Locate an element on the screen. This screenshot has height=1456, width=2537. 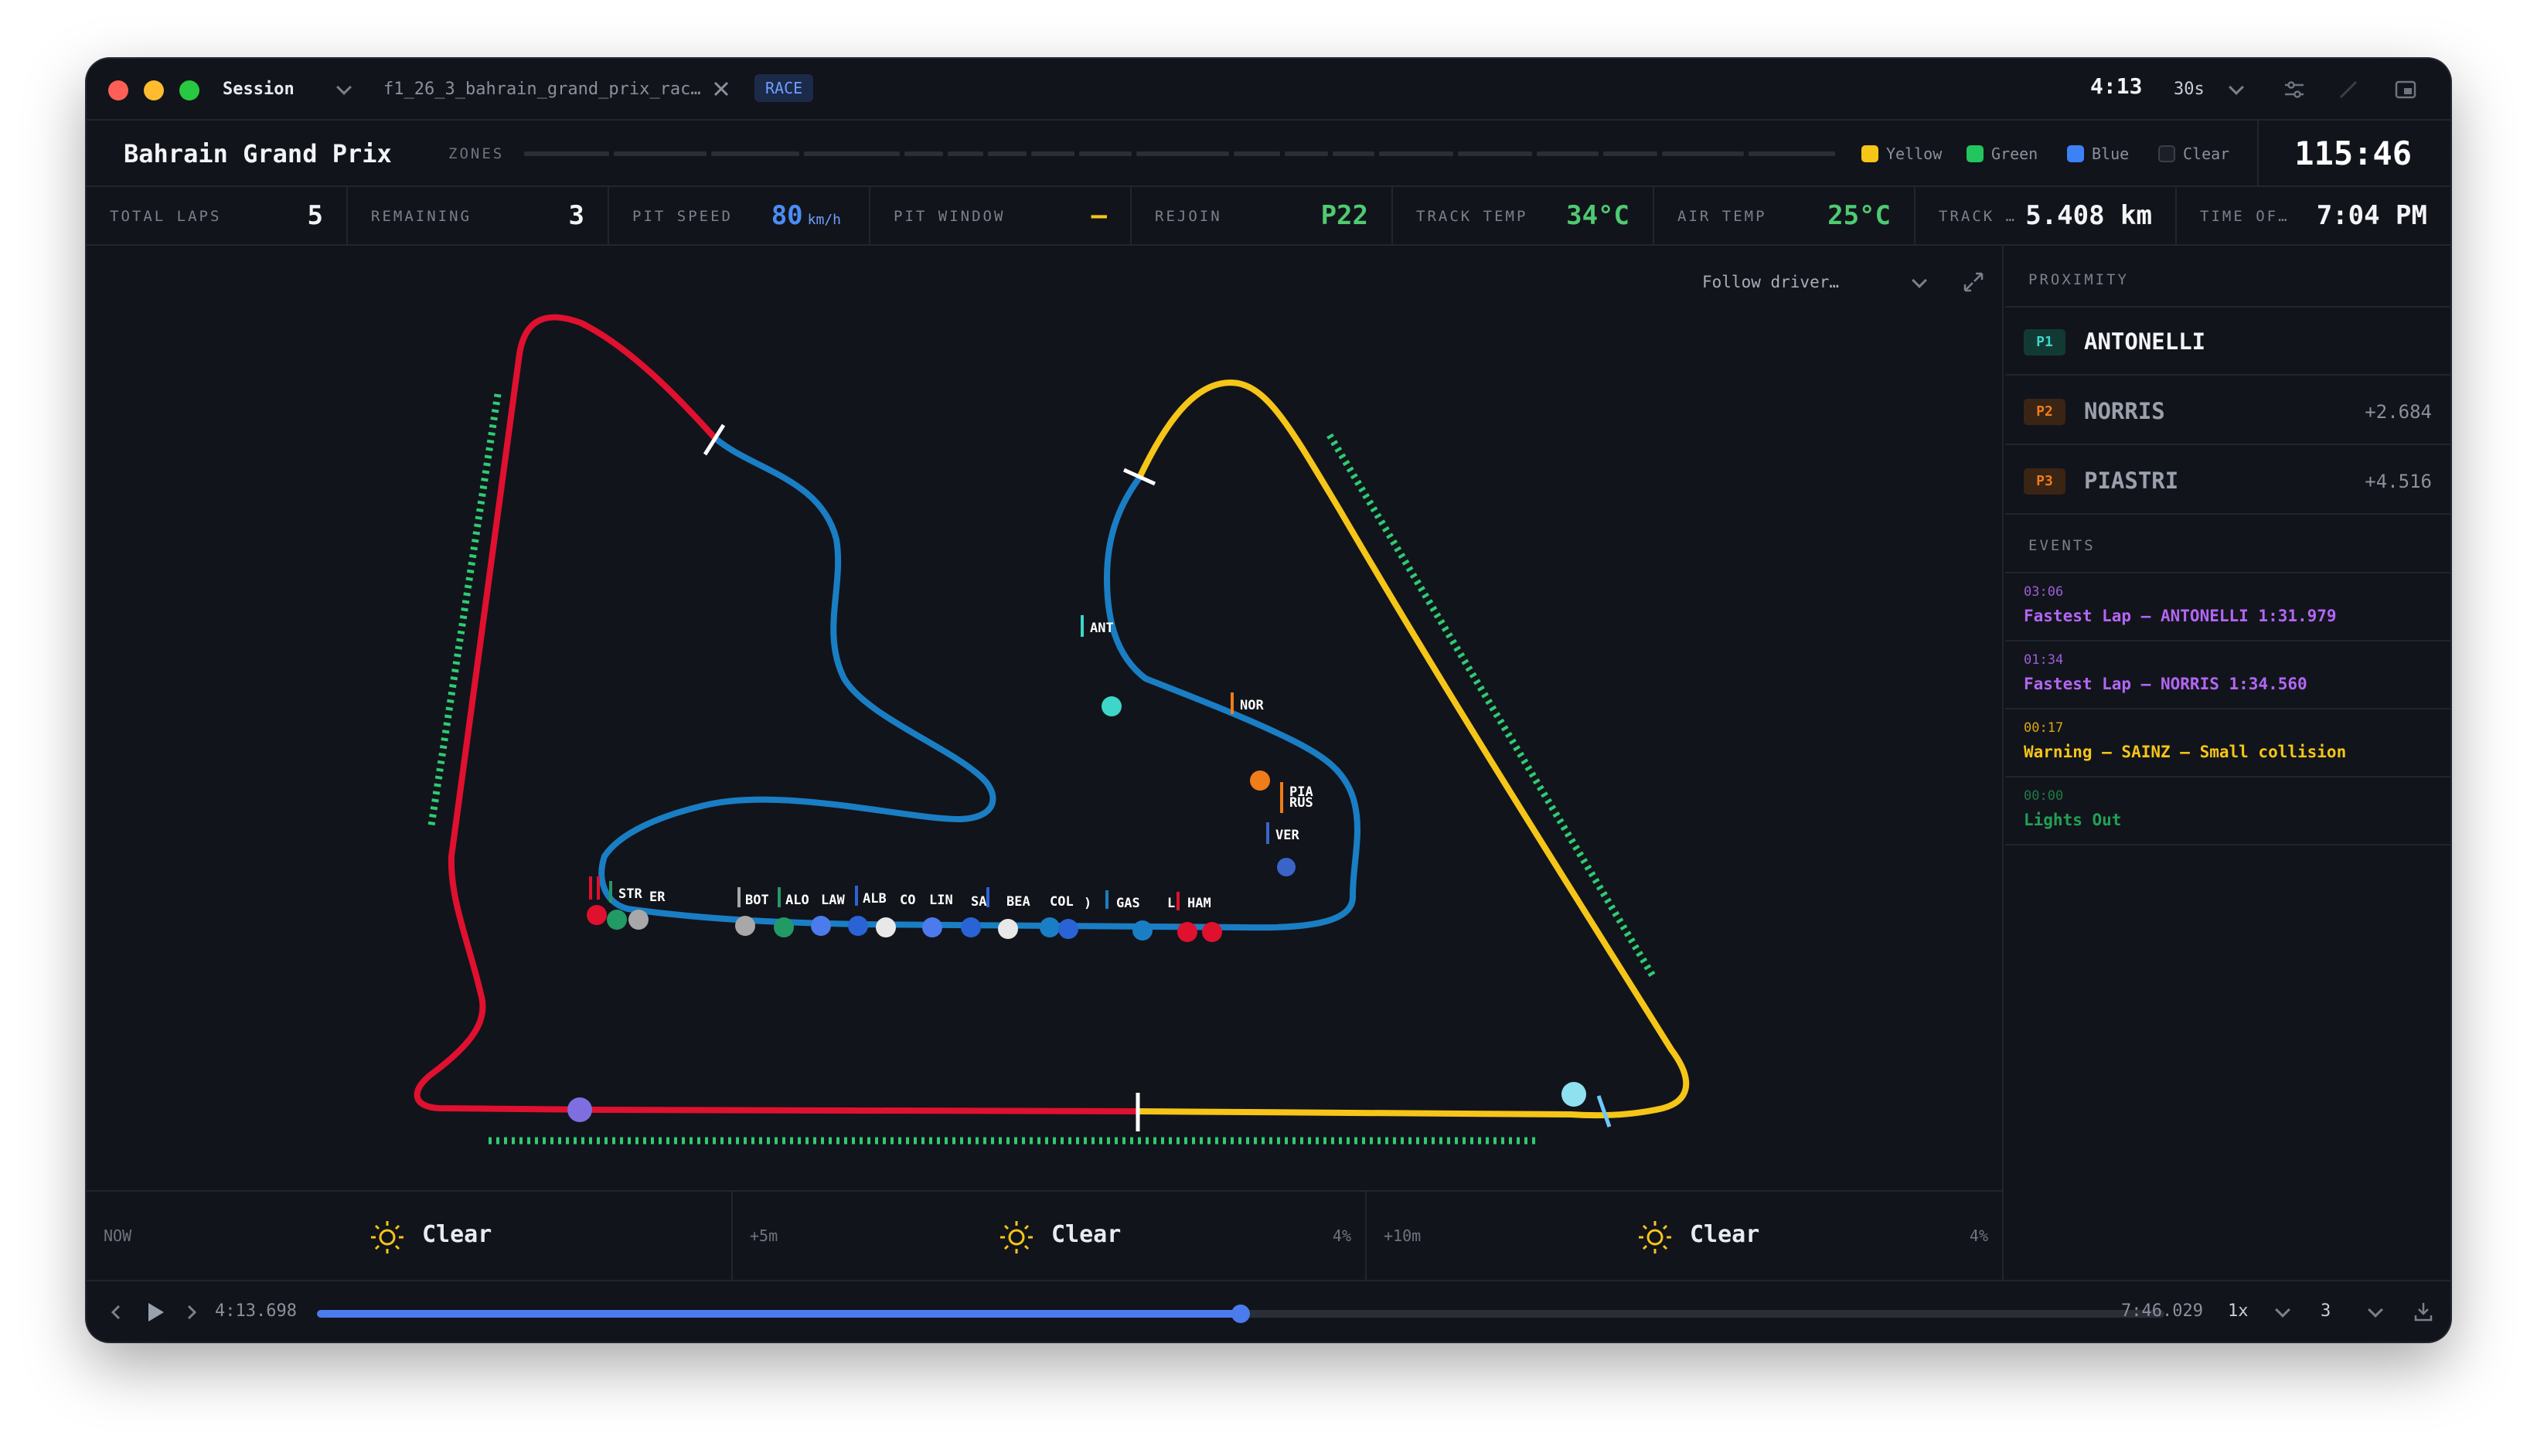
stat-track-temp: TRACK TEMP 34°C is located at coordinates (1524, 216).